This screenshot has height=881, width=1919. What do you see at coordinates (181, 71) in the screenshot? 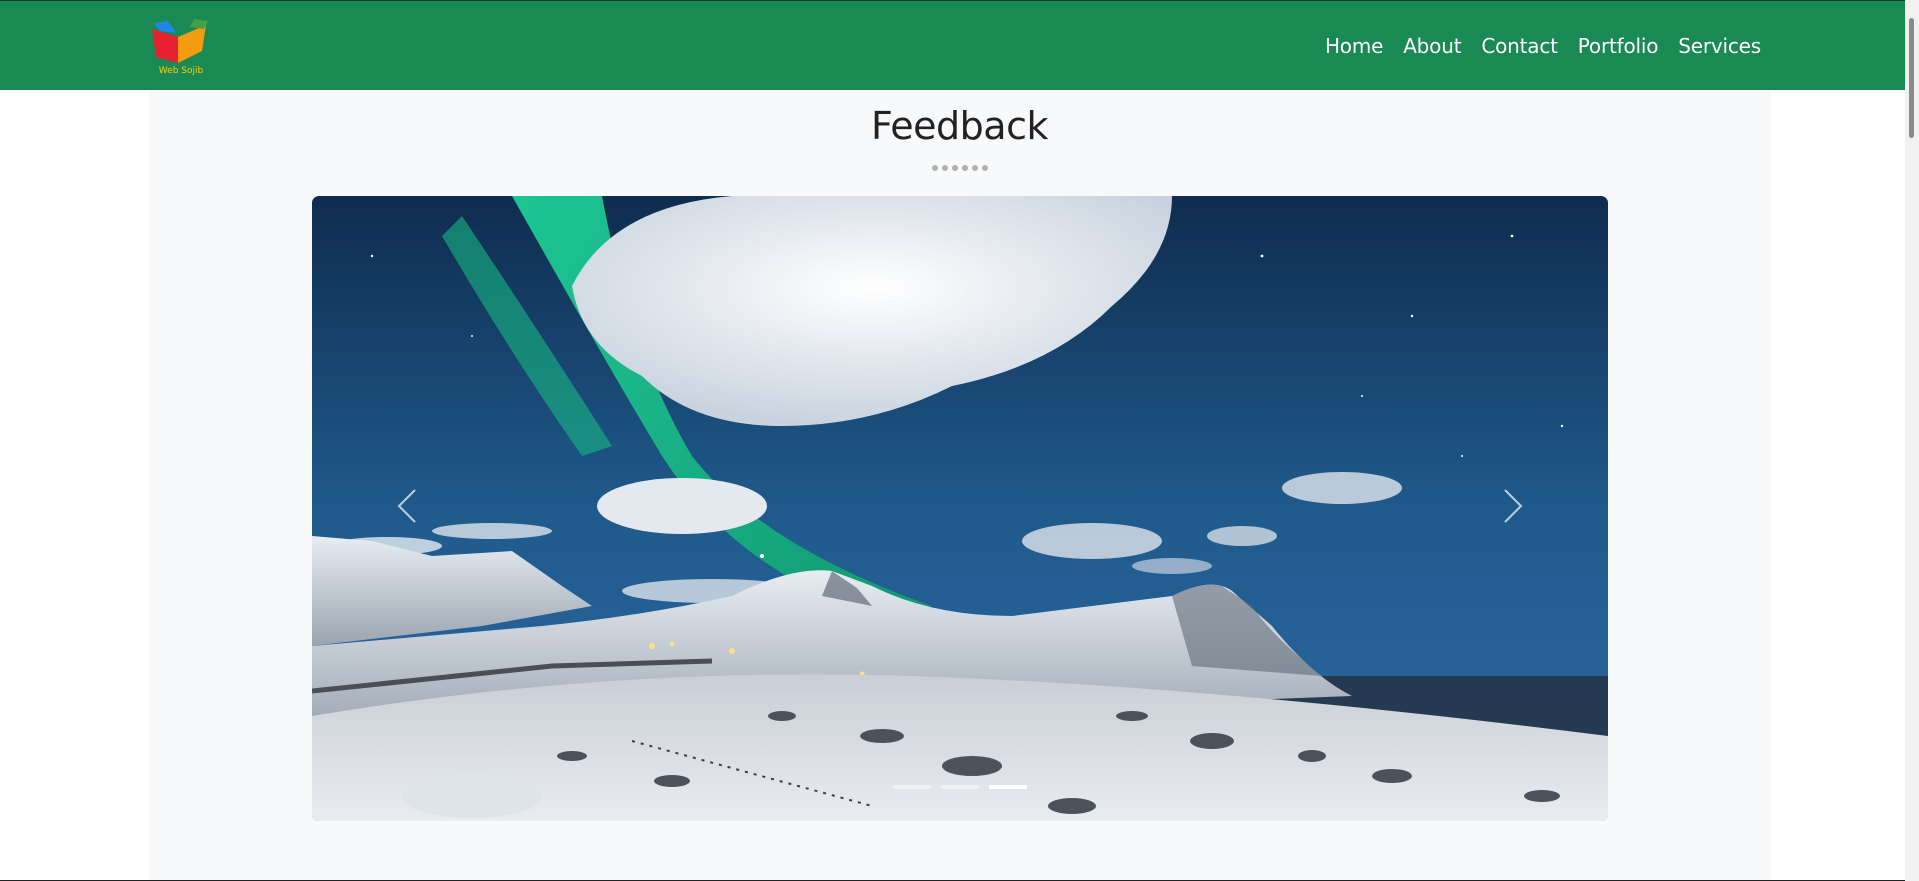
I see `logo-text: Web Sojib` at bounding box center [181, 71].